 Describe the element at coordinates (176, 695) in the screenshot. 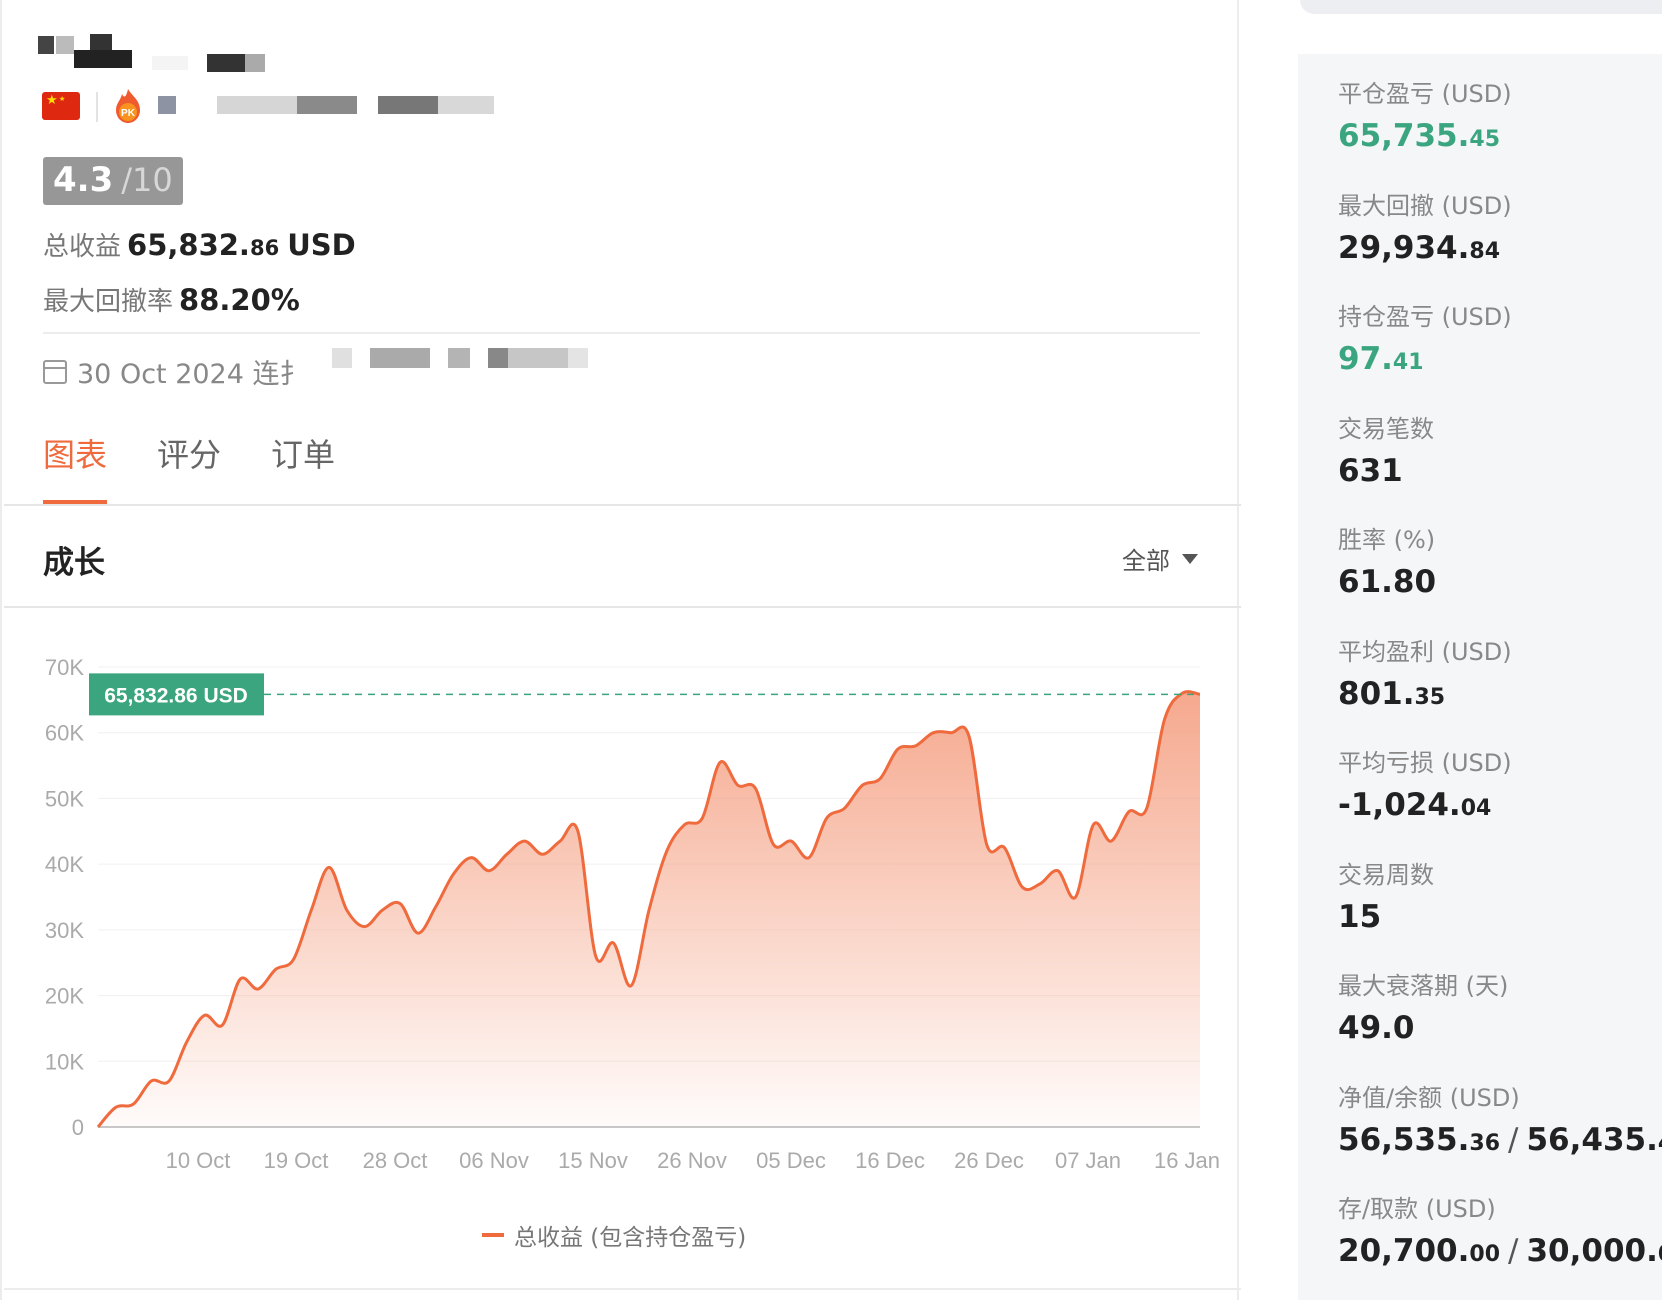

I see `last-value-label: 65,832.86 USD` at that location.